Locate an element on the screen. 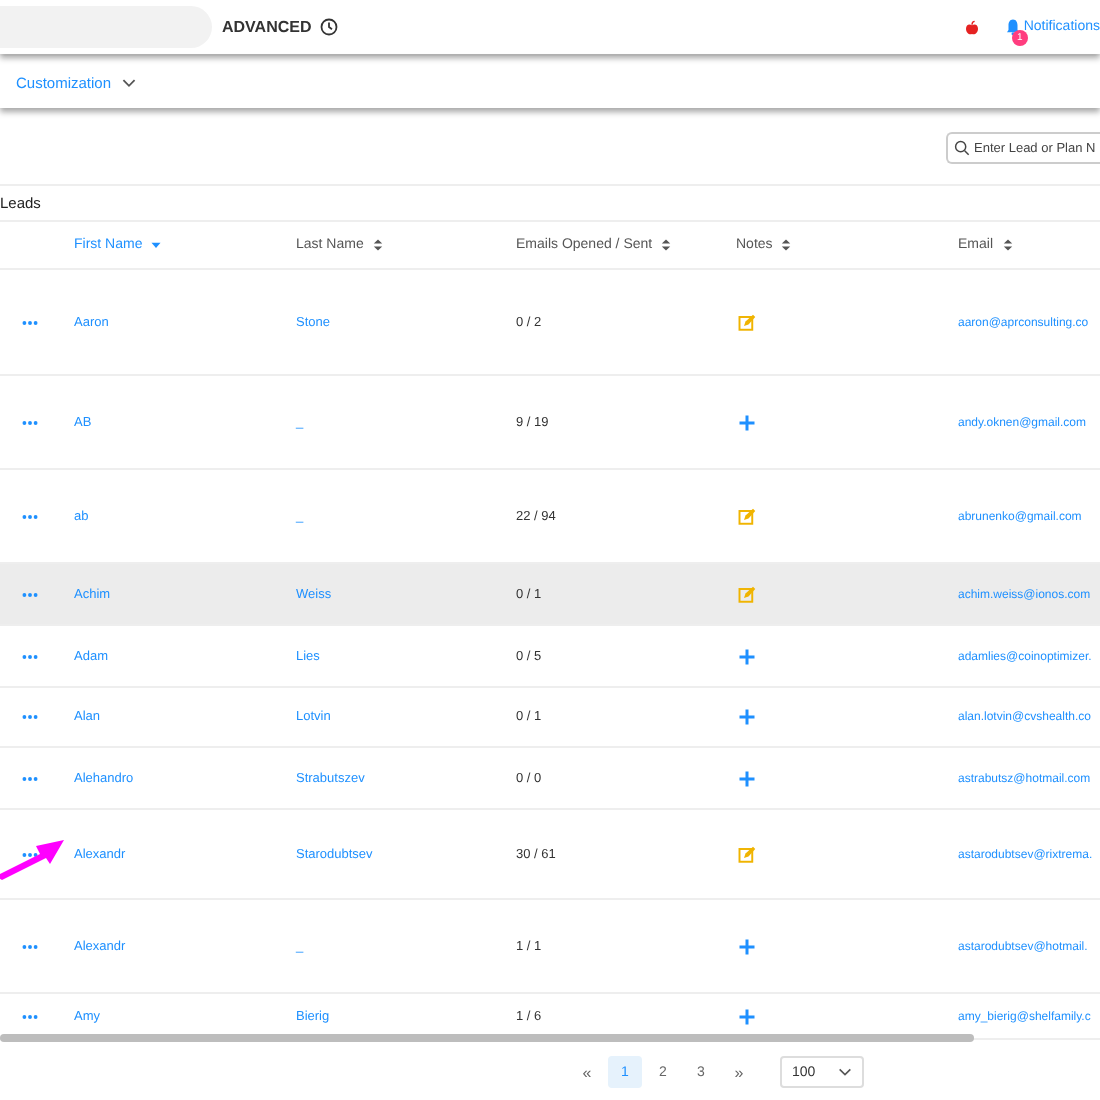 Image resolution: width=1100 pixels, height=1100 pixels. search-icon is located at coordinates (962, 148).